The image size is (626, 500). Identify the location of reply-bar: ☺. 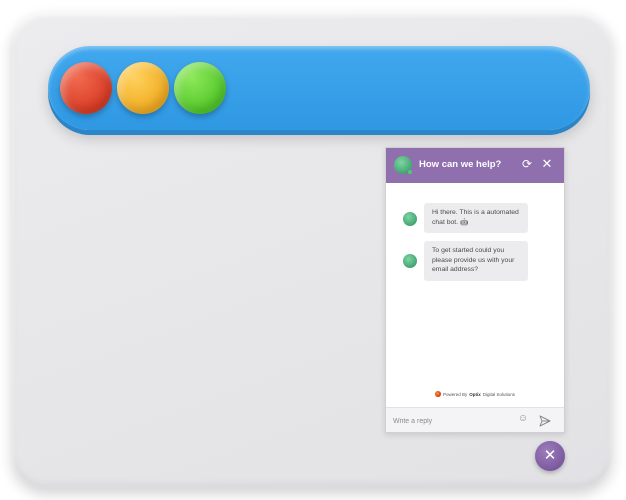
(475, 419).